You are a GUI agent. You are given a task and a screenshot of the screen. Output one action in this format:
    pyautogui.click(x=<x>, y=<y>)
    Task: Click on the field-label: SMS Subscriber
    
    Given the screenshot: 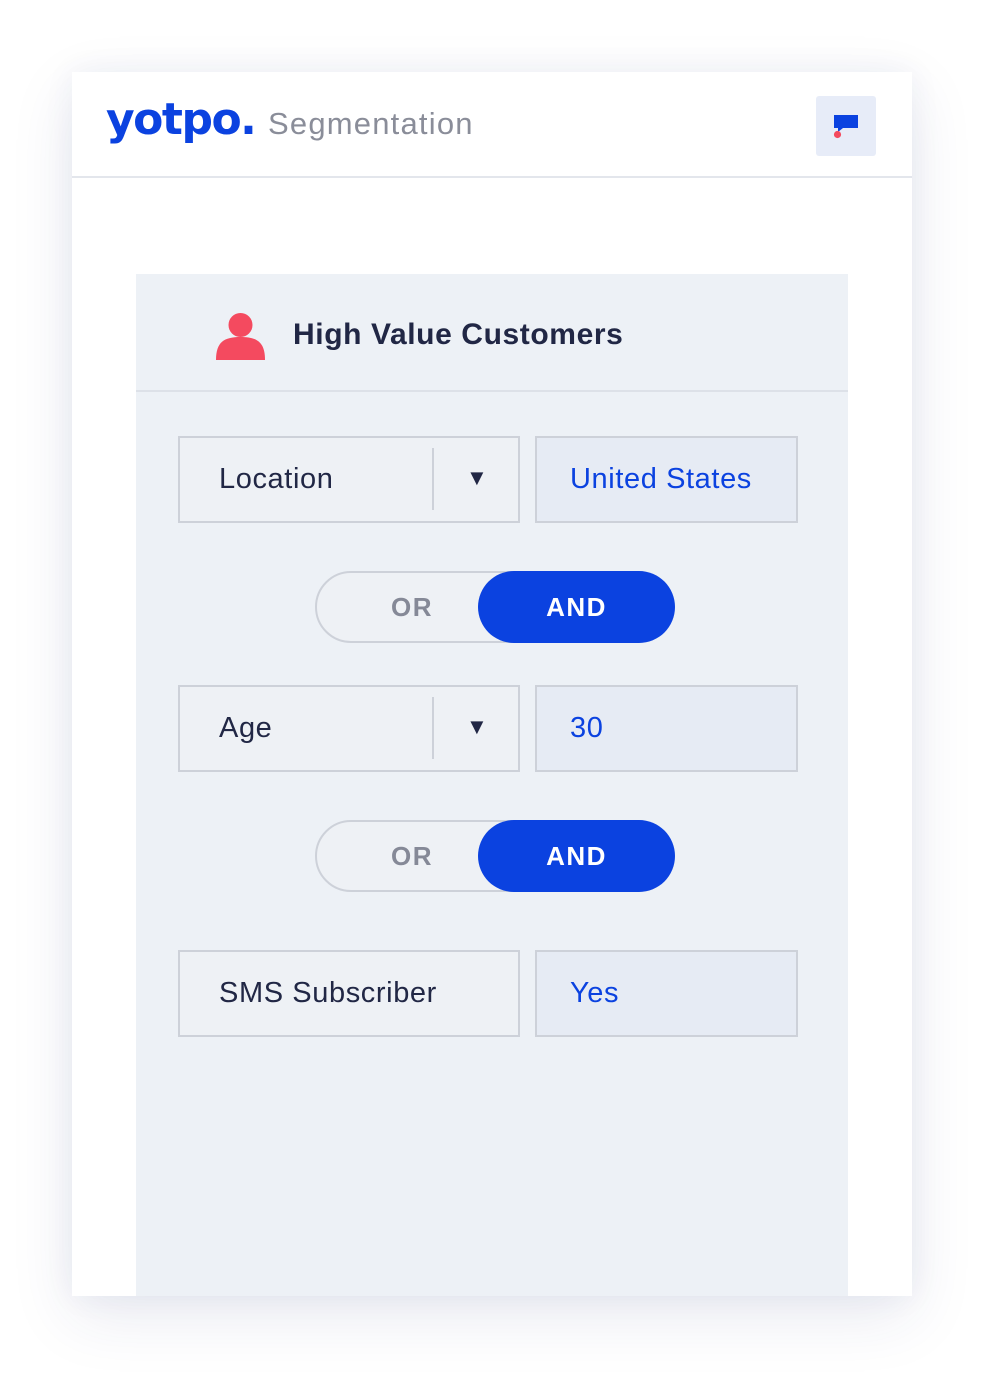 What is the action you would take?
    pyautogui.click(x=328, y=993)
    